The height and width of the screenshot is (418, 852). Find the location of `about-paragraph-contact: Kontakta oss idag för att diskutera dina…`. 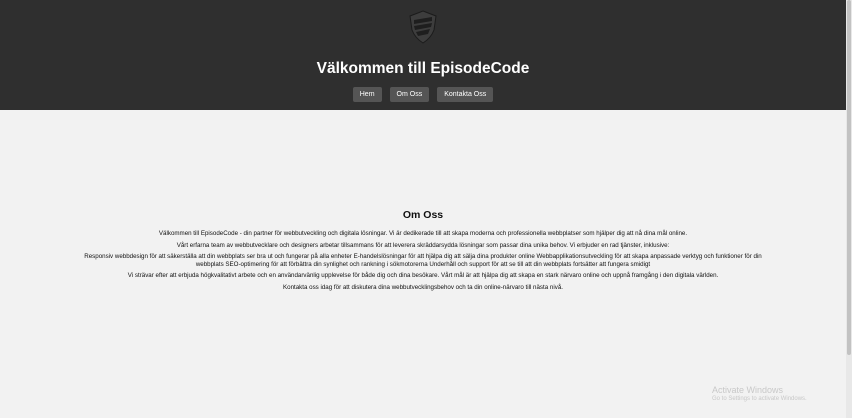

about-paragraph-contact: Kontakta oss idag för att diskutera dina… is located at coordinates (423, 287).